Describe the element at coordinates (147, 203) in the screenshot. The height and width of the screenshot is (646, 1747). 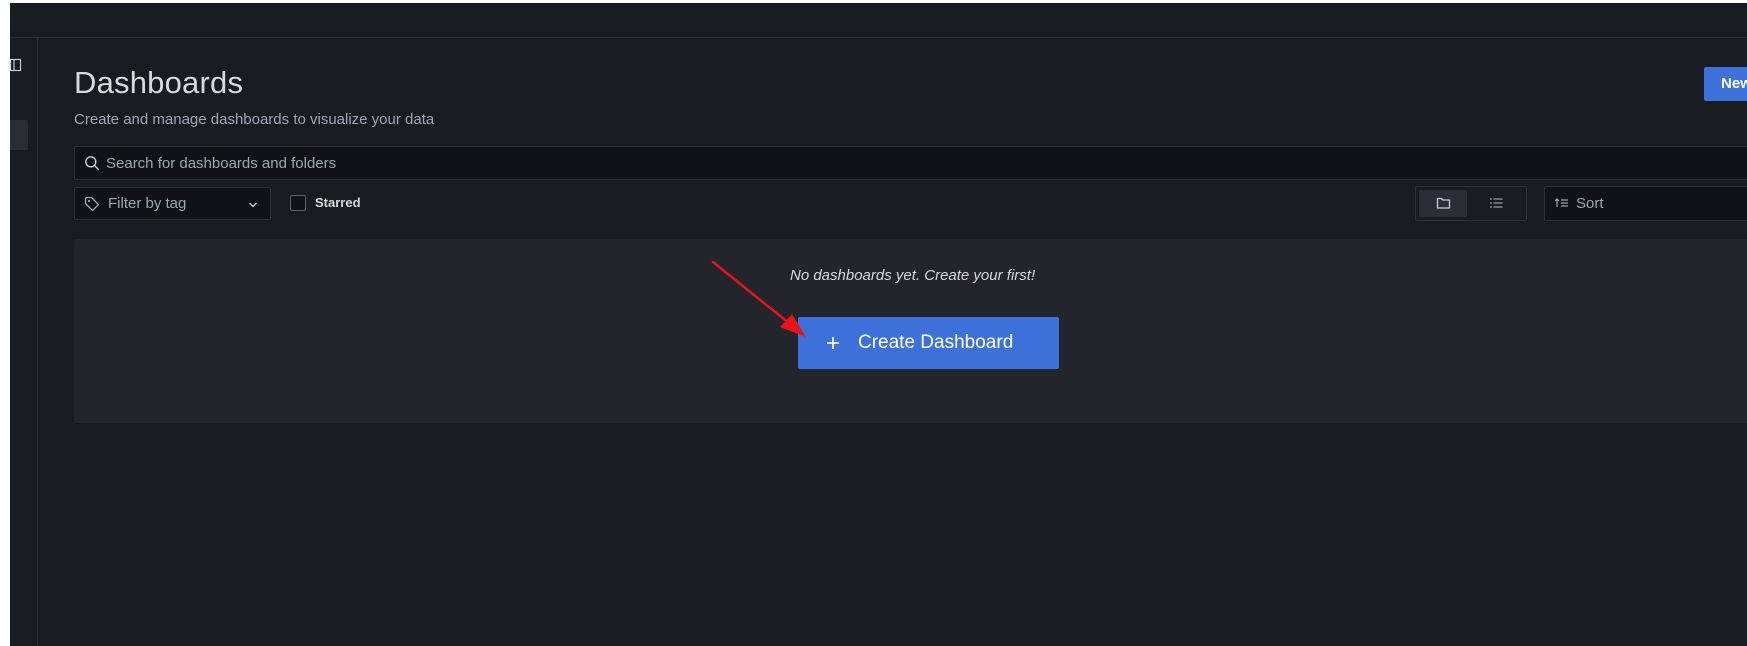
I see `tag-filter-label: Filter by tag` at that location.